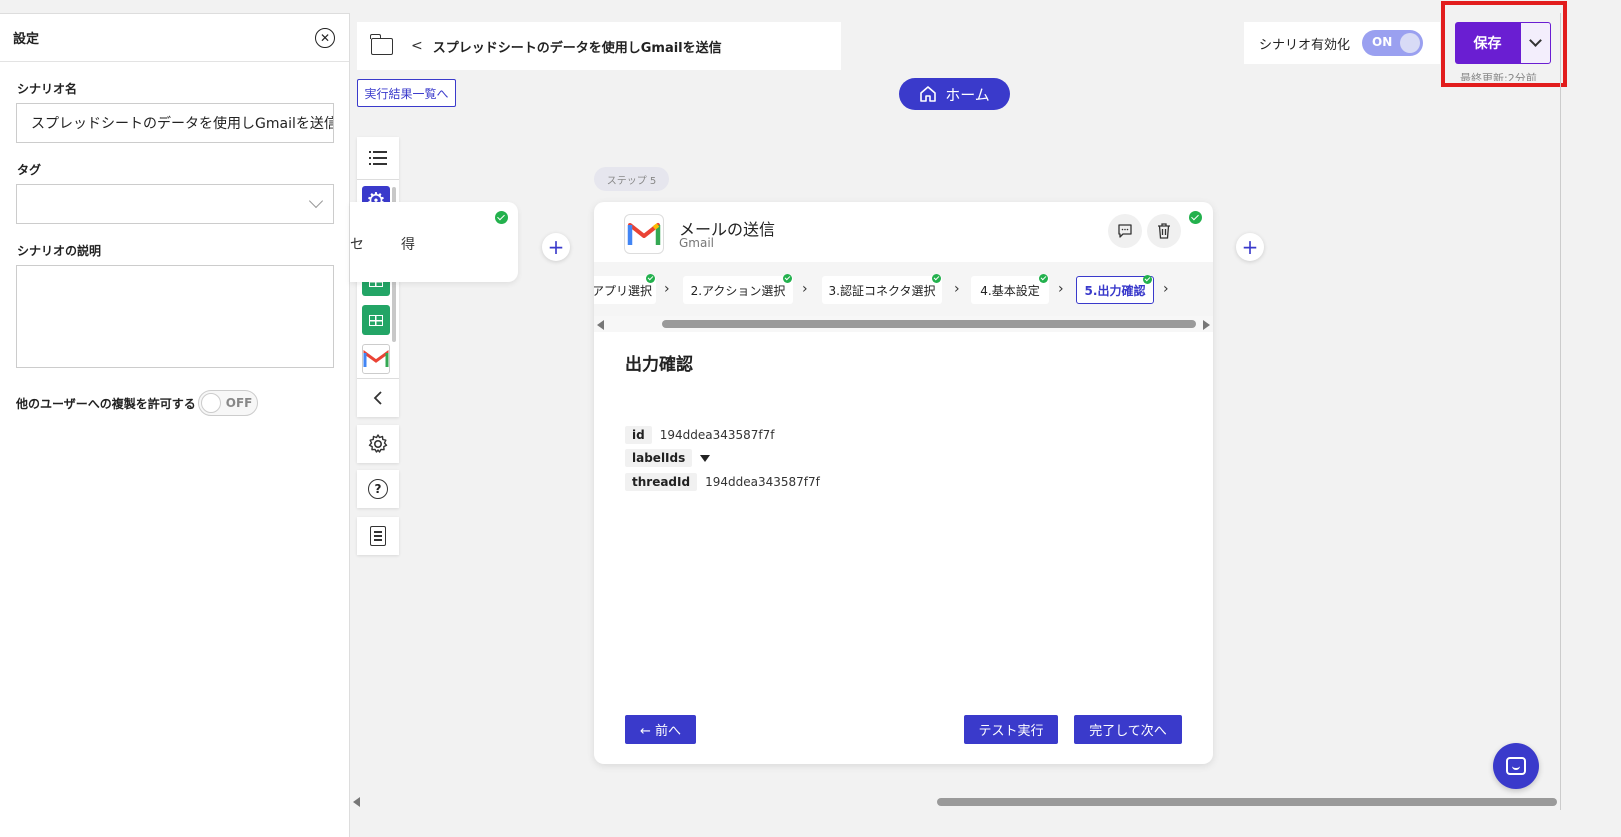 This screenshot has height=837, width=1621. Describe the element at coordinates (408, 245) in the screenshot. I see `previous-step-fragment: 得` at that location.